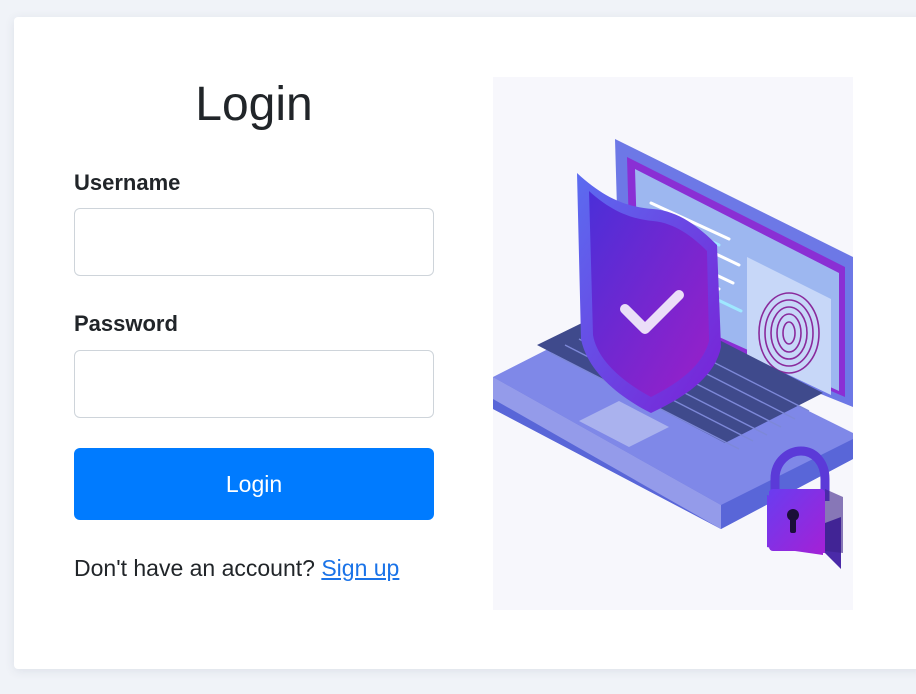 This screenshot has width=916, height=694. What do you see at coordinates (126, 323) in the screenshot?
I see `password-label: Password` at bounding box center [126, 323].